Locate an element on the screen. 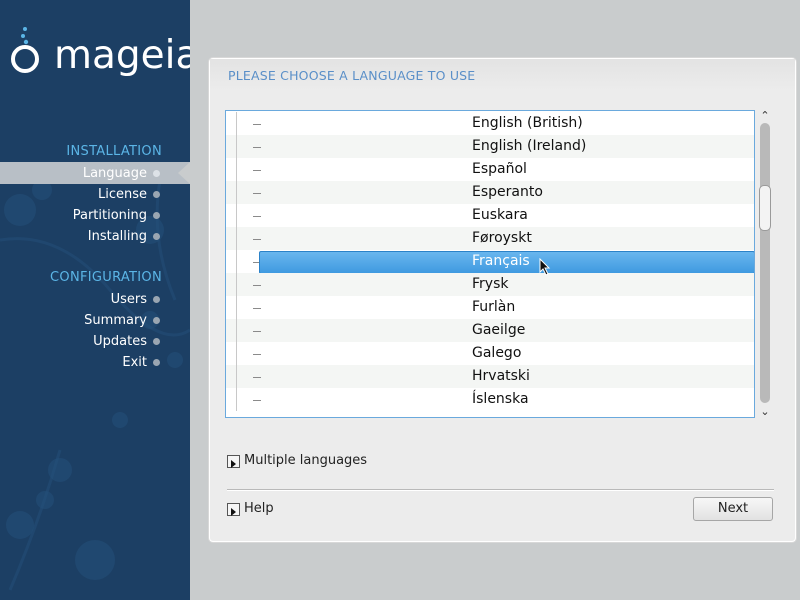  language-label: English (Ireland) is located at coordinates (529, 146).